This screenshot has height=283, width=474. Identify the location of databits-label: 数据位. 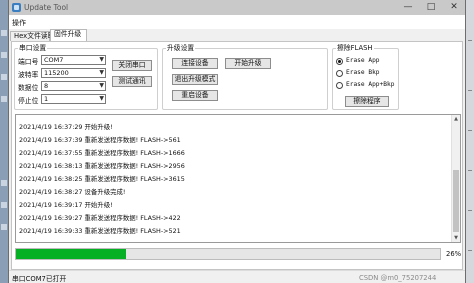
(28, 88).